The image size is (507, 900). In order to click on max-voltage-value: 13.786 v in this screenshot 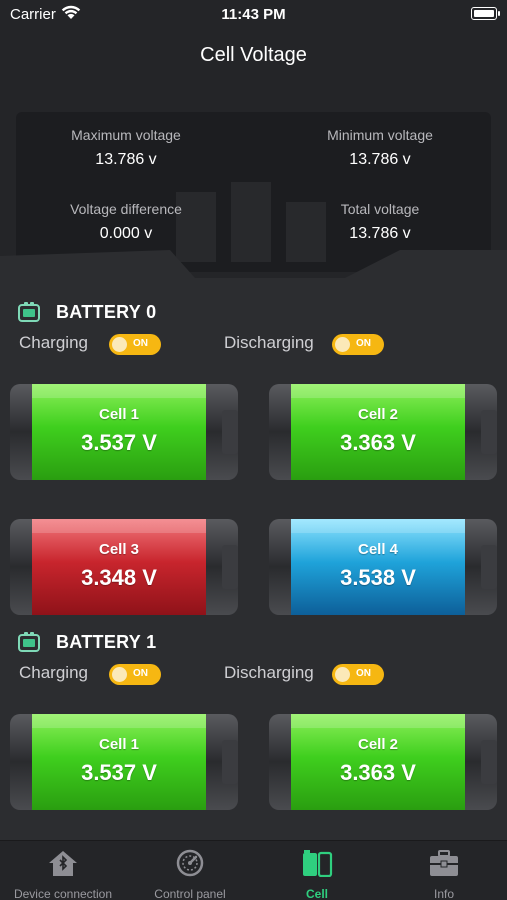, I will do `click(126, 159)`.